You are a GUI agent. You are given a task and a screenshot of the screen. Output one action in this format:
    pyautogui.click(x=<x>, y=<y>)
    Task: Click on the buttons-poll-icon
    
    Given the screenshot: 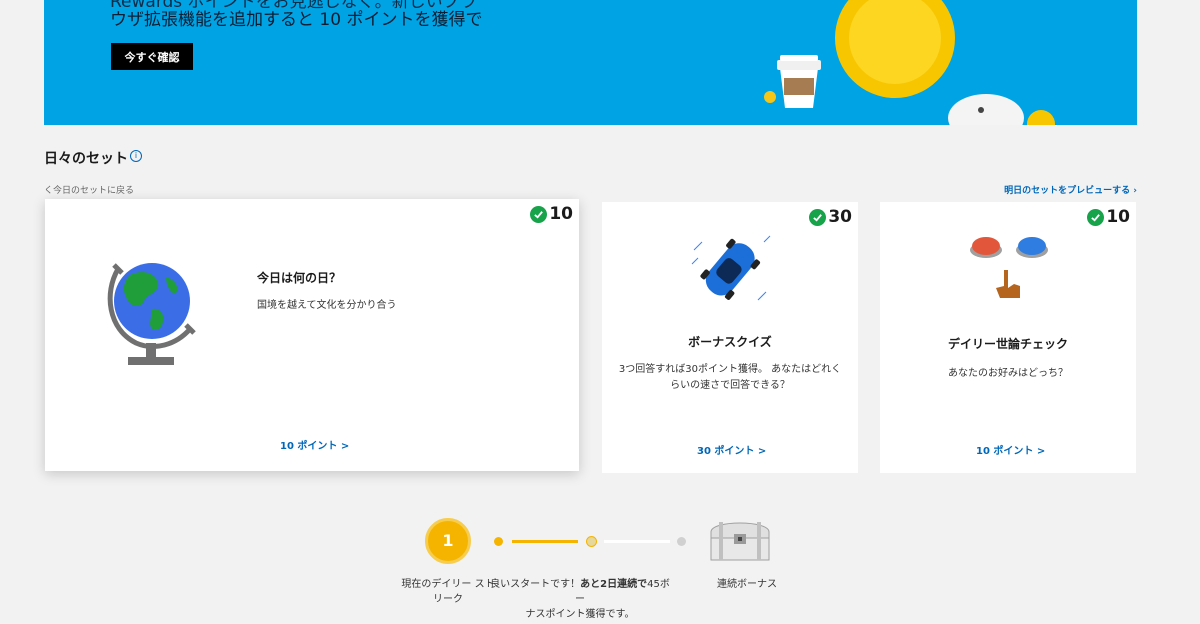 What is the action you would take?
    pyautogui.click(x=1009, y=267)
    